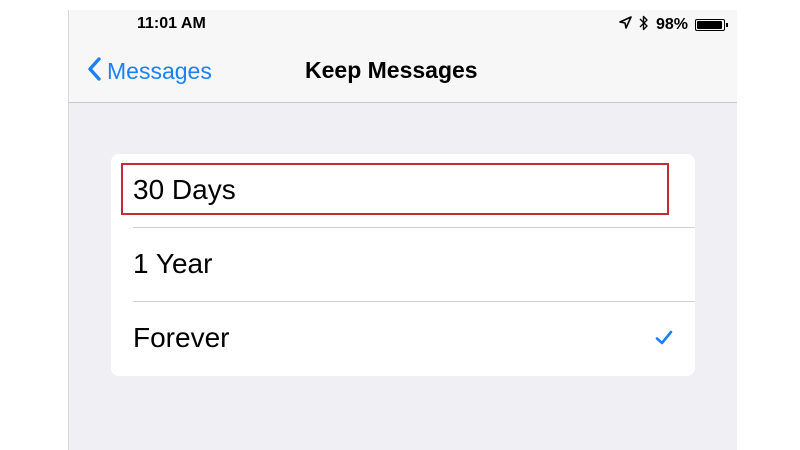 This screenshot has height=450, width=800. What do you see at coordinates (625, 25) in the screenshot?
I see `location-arrow-icon` at bounding box center [625, 25].